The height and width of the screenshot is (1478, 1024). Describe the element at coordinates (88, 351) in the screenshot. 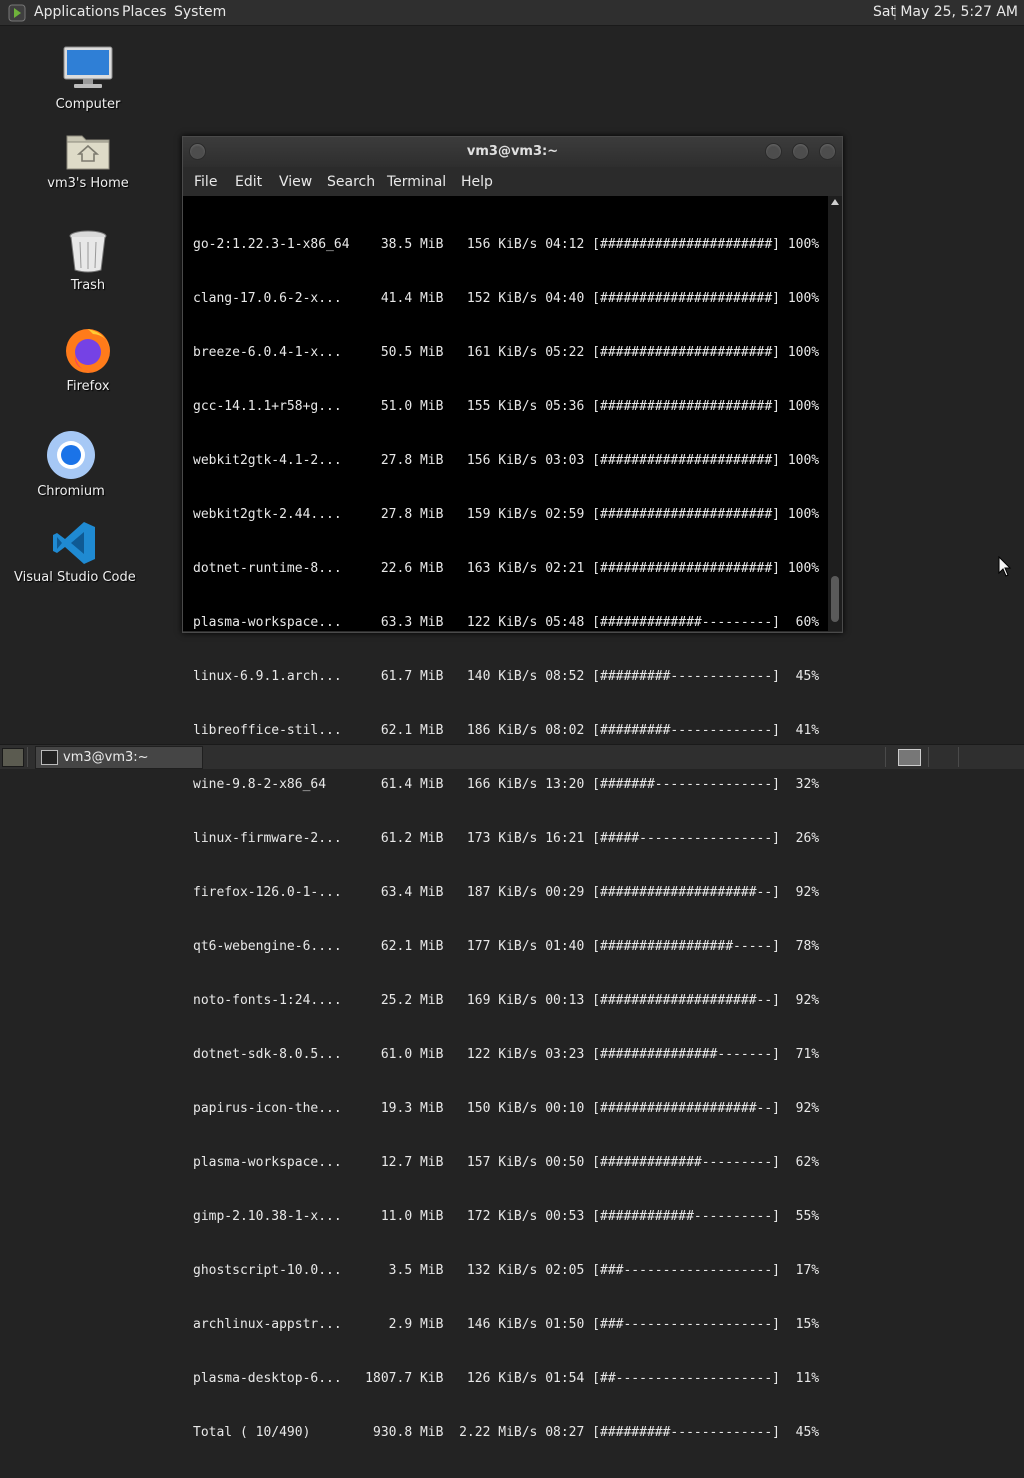

I see `firefox-icon` at that location.